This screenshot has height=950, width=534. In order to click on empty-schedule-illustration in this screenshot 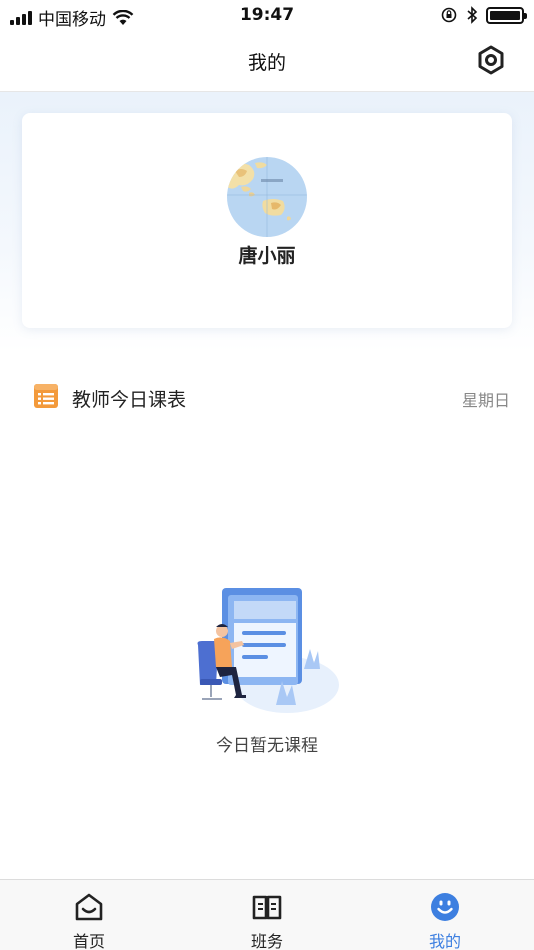, I will do `click(267, 650)`.